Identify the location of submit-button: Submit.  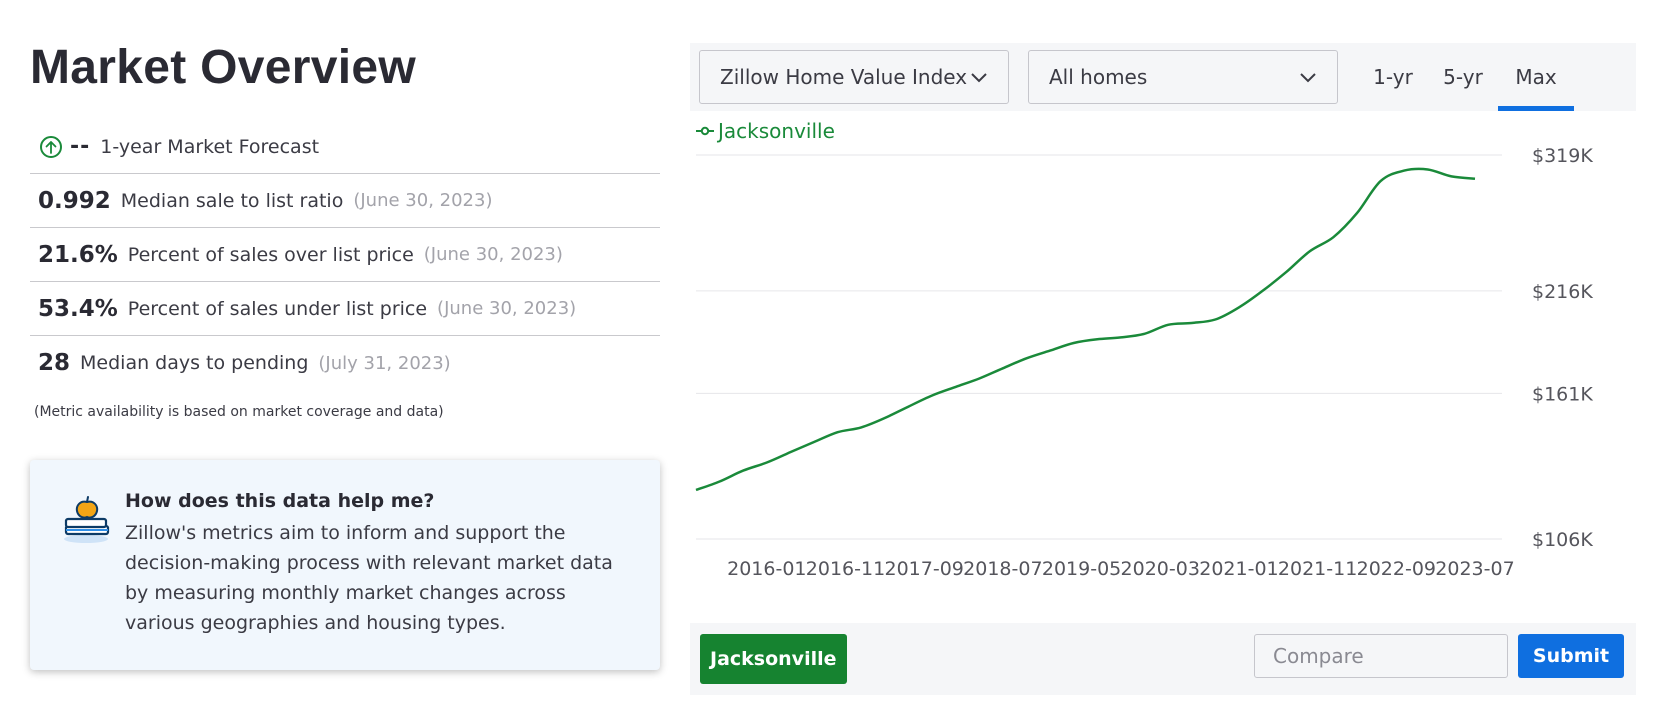
(1571, 656).